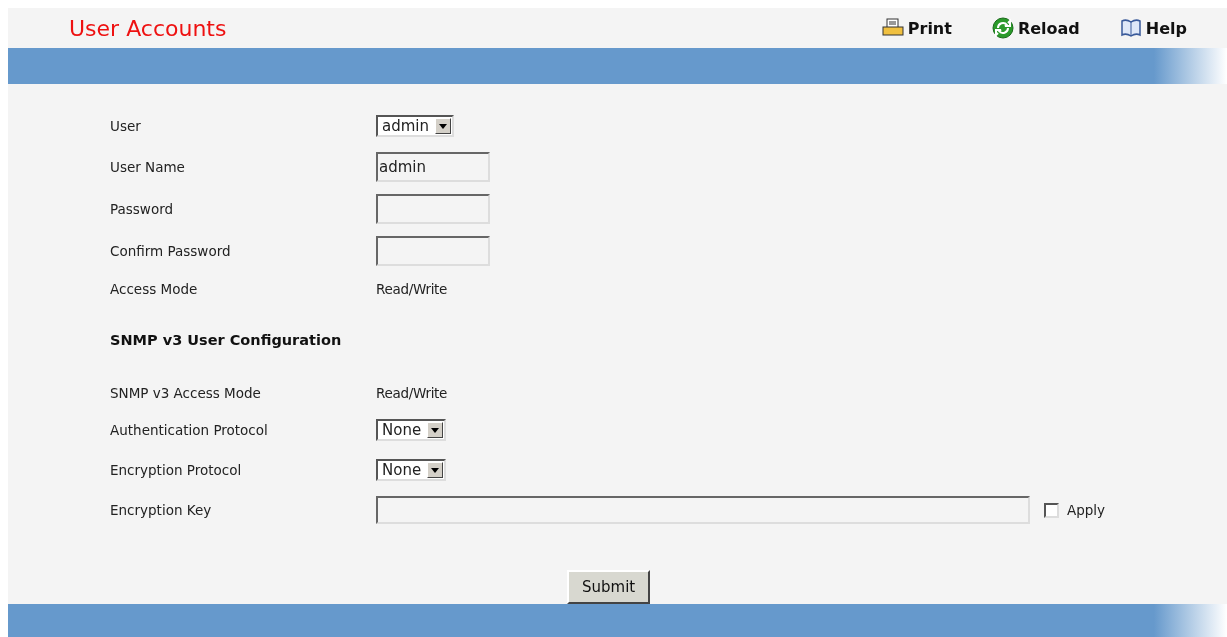  What do you see at coordinates (1130, 28) in the screenshot?
I see `book-icon` at bounding box center [1130, 28].